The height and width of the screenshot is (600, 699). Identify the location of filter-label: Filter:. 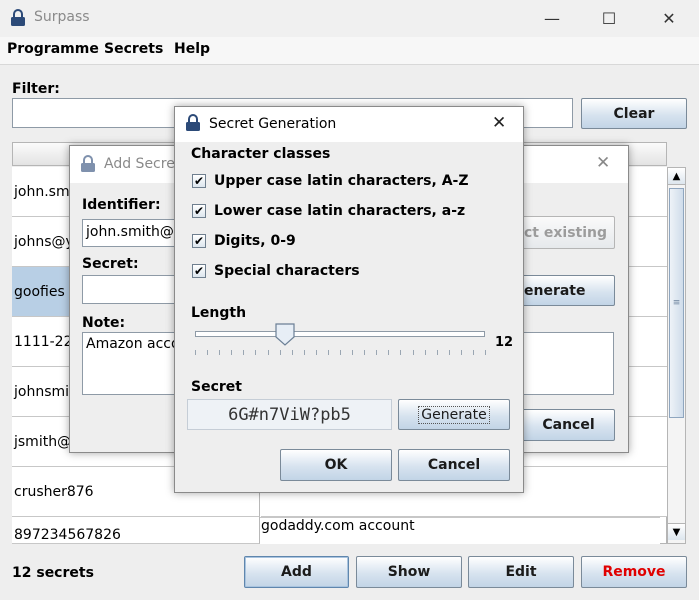
(36, 89).